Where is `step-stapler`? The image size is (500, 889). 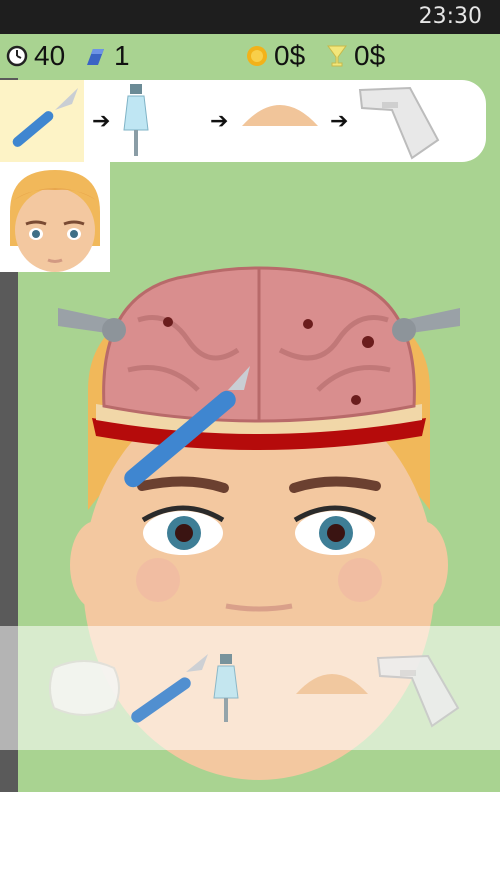
step-stapler is located at coordinates (400, 121).